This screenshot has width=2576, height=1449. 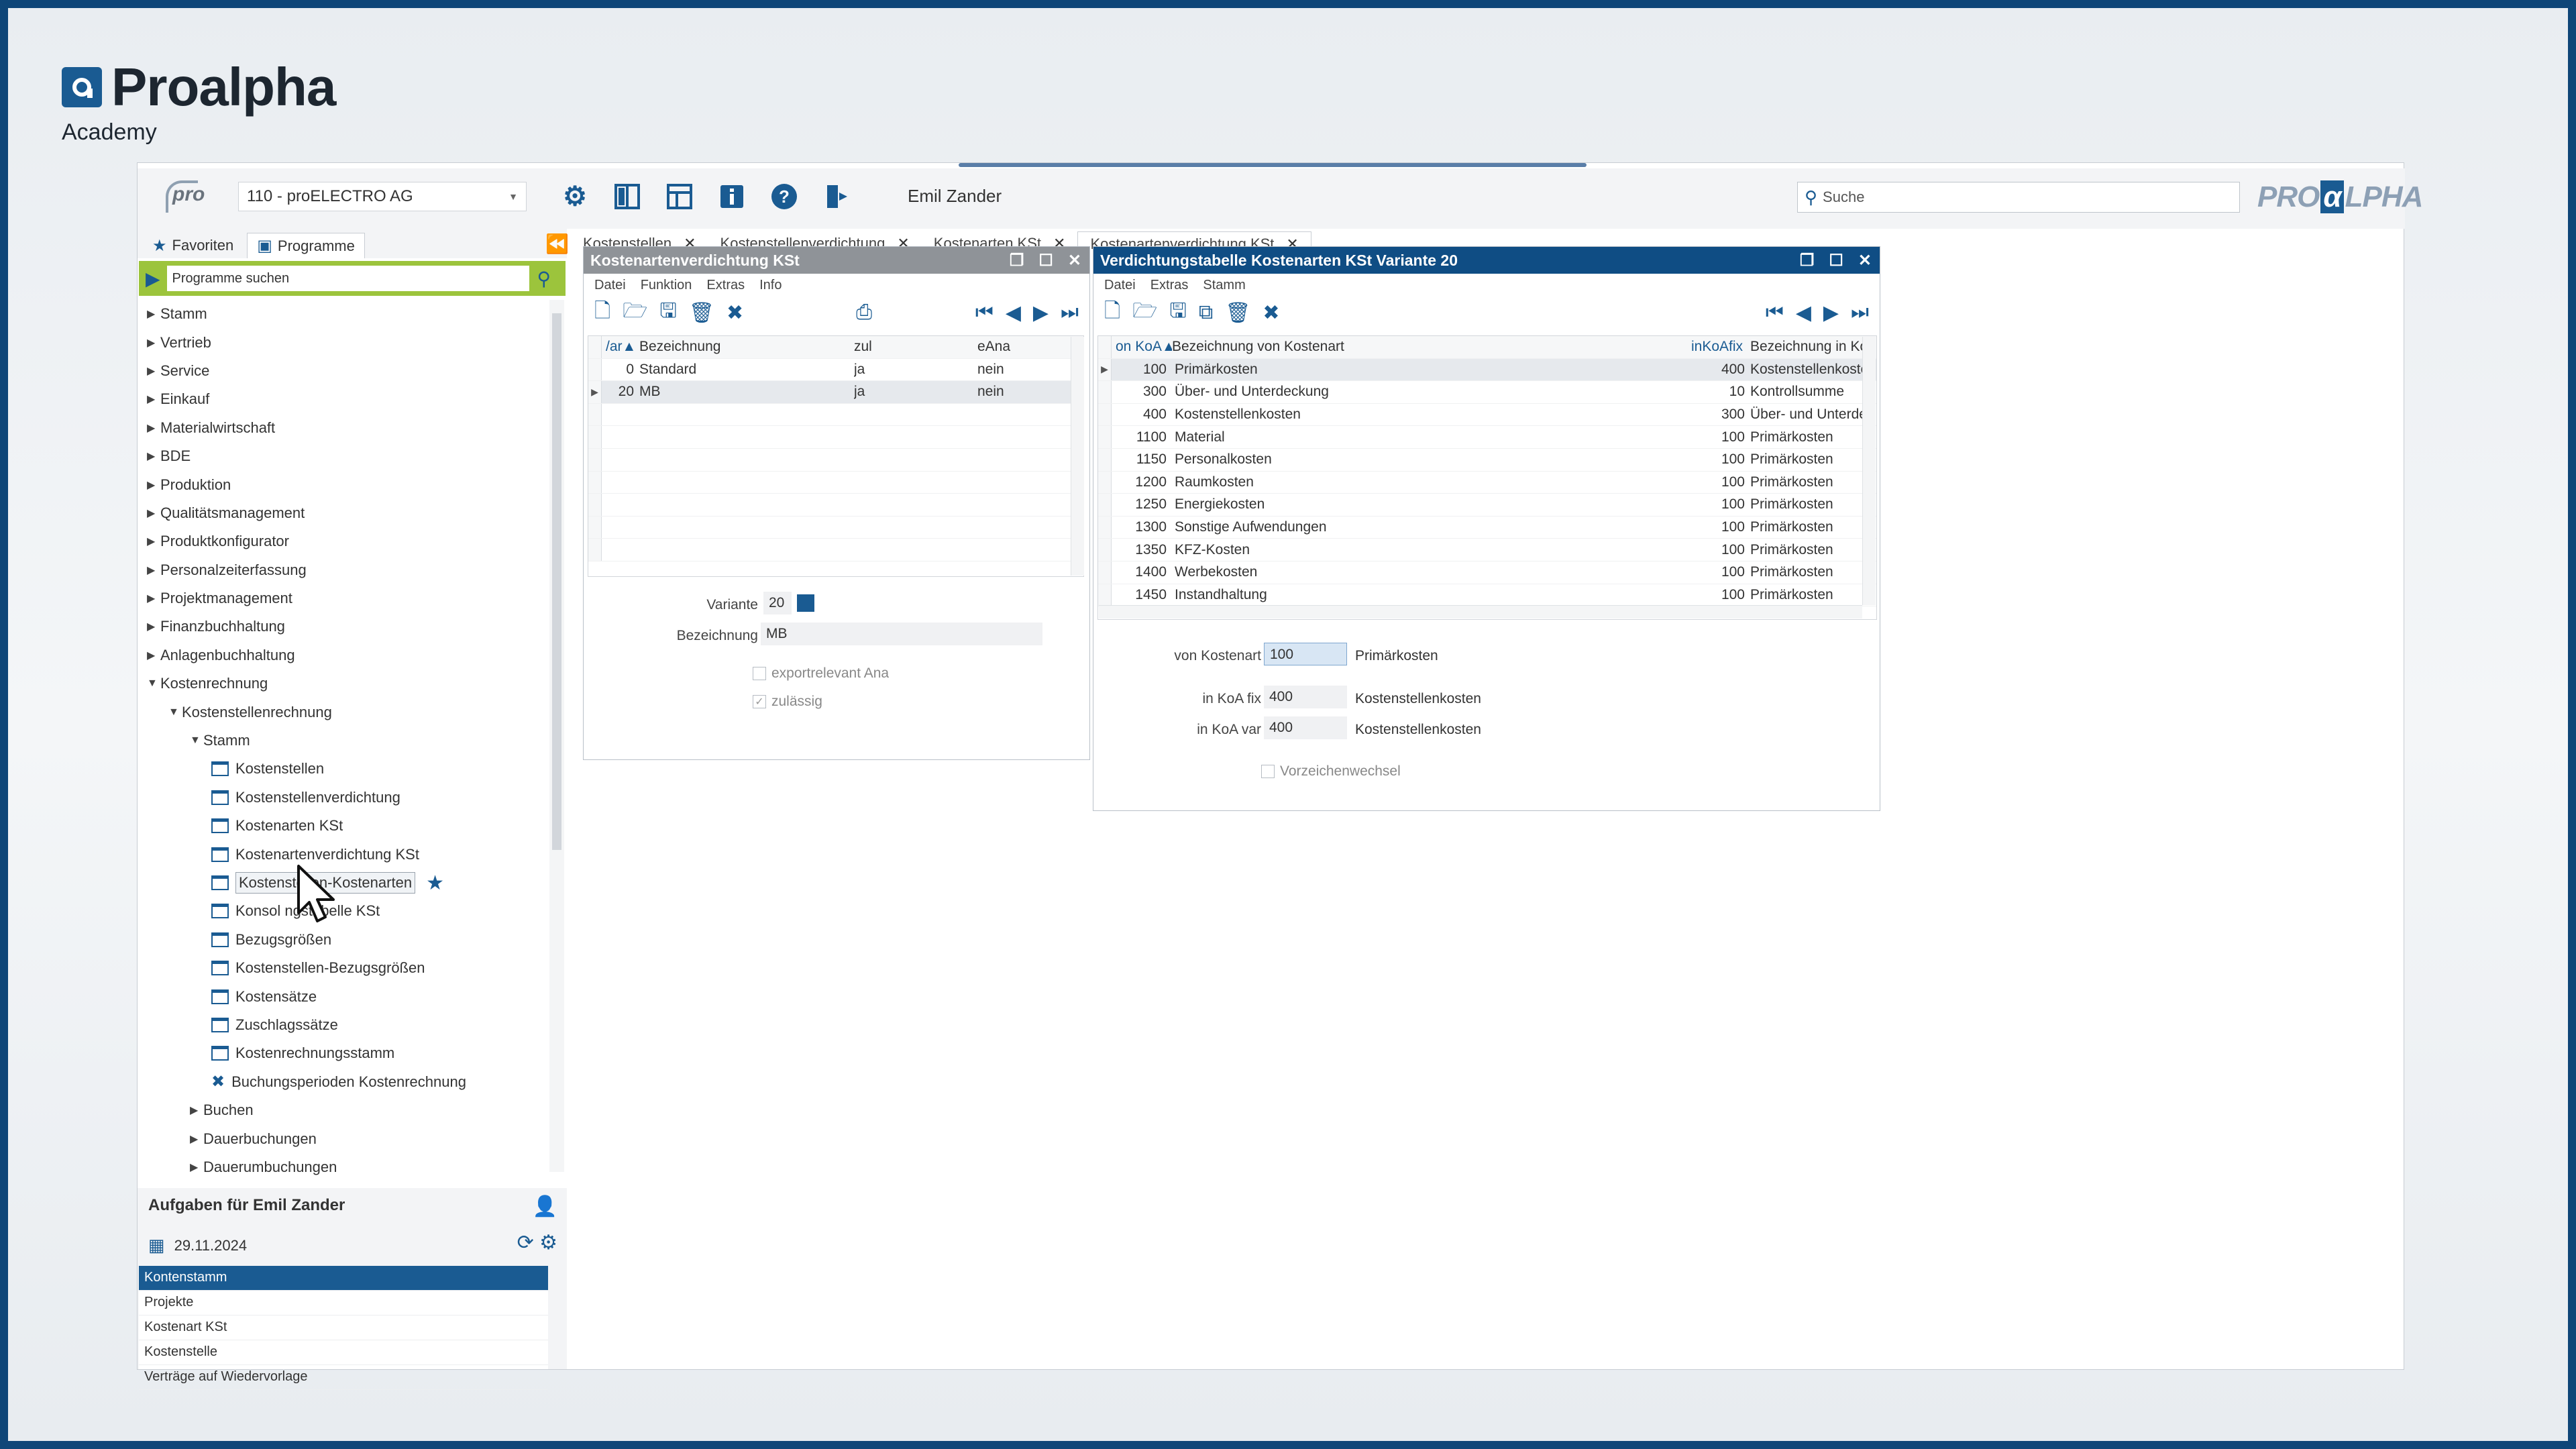 What do you see at coordinates (343, 1352) in the screenshot?
I see `task-list-item: Kostenstelle` at bounding box center [343, 1352].